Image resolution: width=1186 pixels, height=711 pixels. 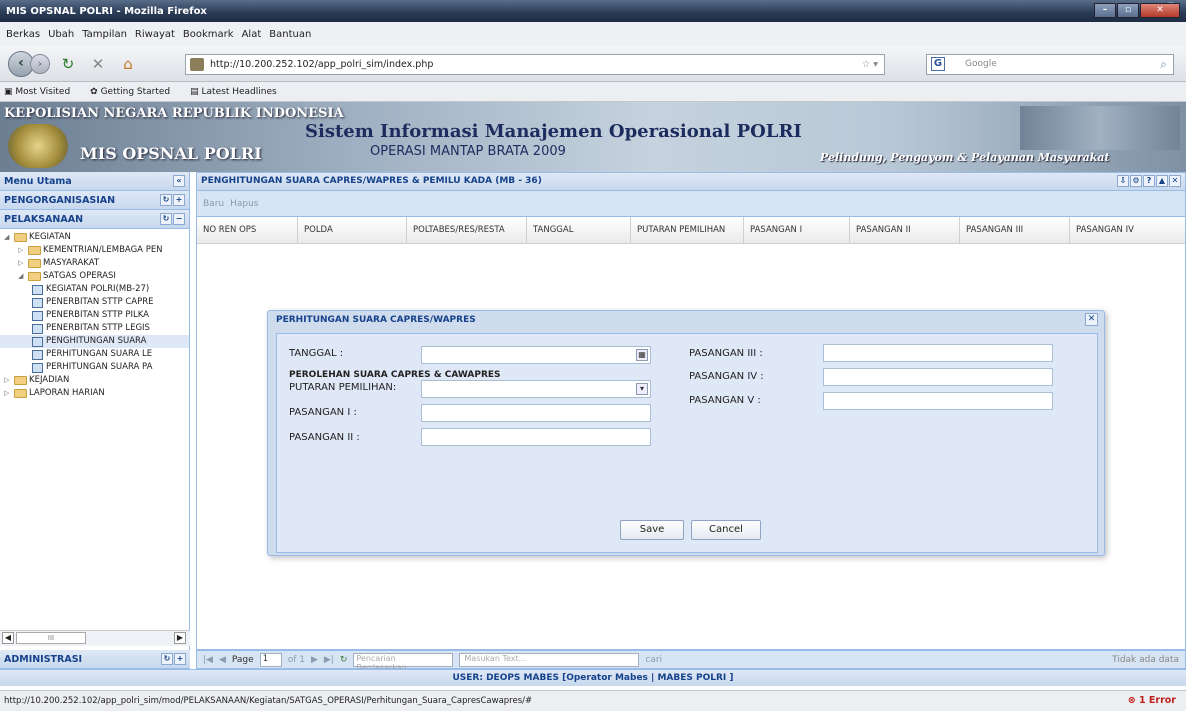 I want to click on scroll-left-icon: ◀, so click(x=8, y=638).